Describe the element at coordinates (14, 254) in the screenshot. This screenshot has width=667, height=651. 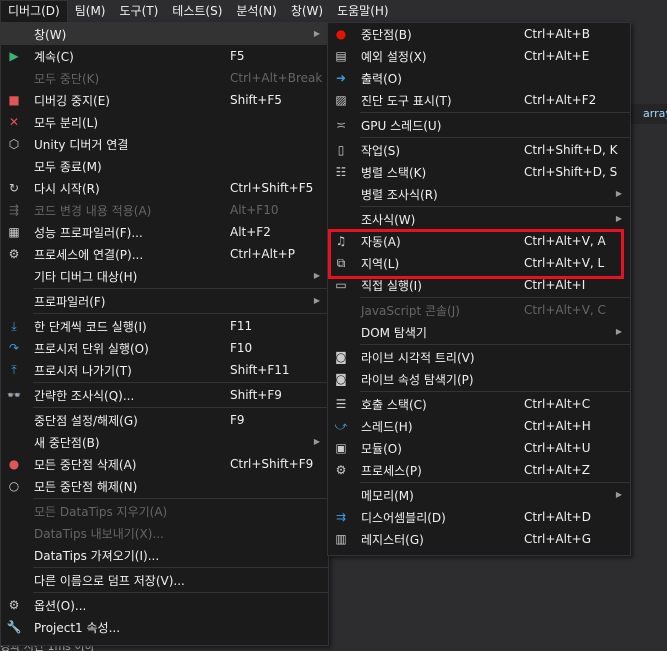
I see `attach-process-icon: ⚙` at that location.